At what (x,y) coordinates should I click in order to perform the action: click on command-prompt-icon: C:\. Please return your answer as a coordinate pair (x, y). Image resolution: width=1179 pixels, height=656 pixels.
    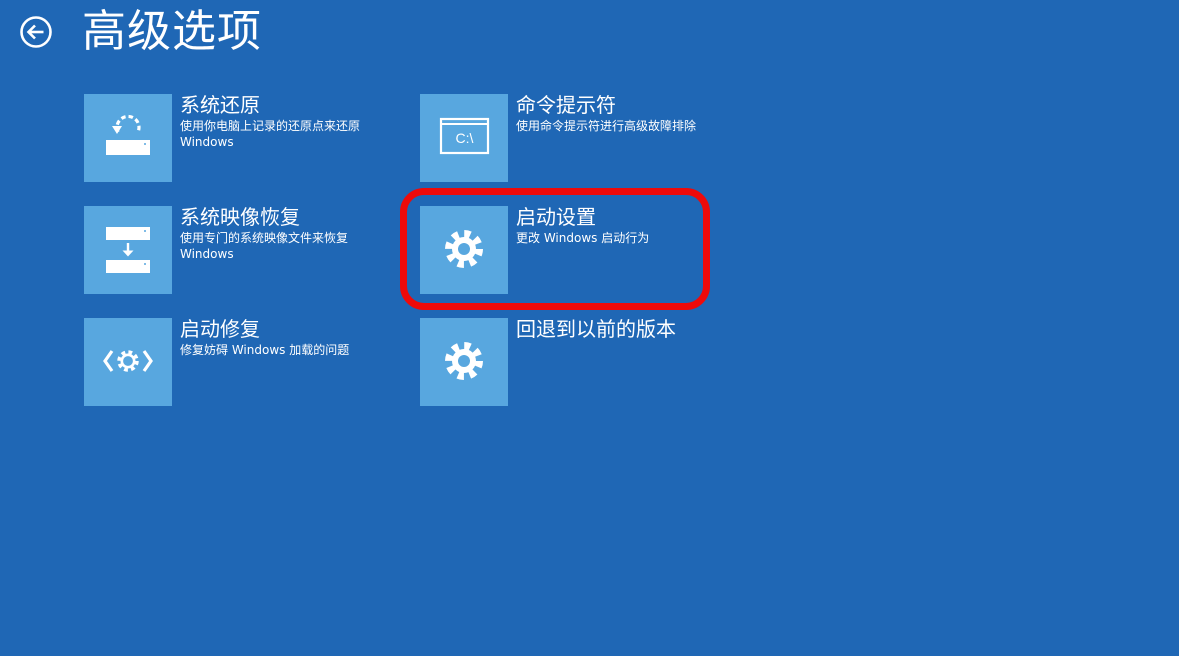
    Looking at the image, I should click on (464, 136).